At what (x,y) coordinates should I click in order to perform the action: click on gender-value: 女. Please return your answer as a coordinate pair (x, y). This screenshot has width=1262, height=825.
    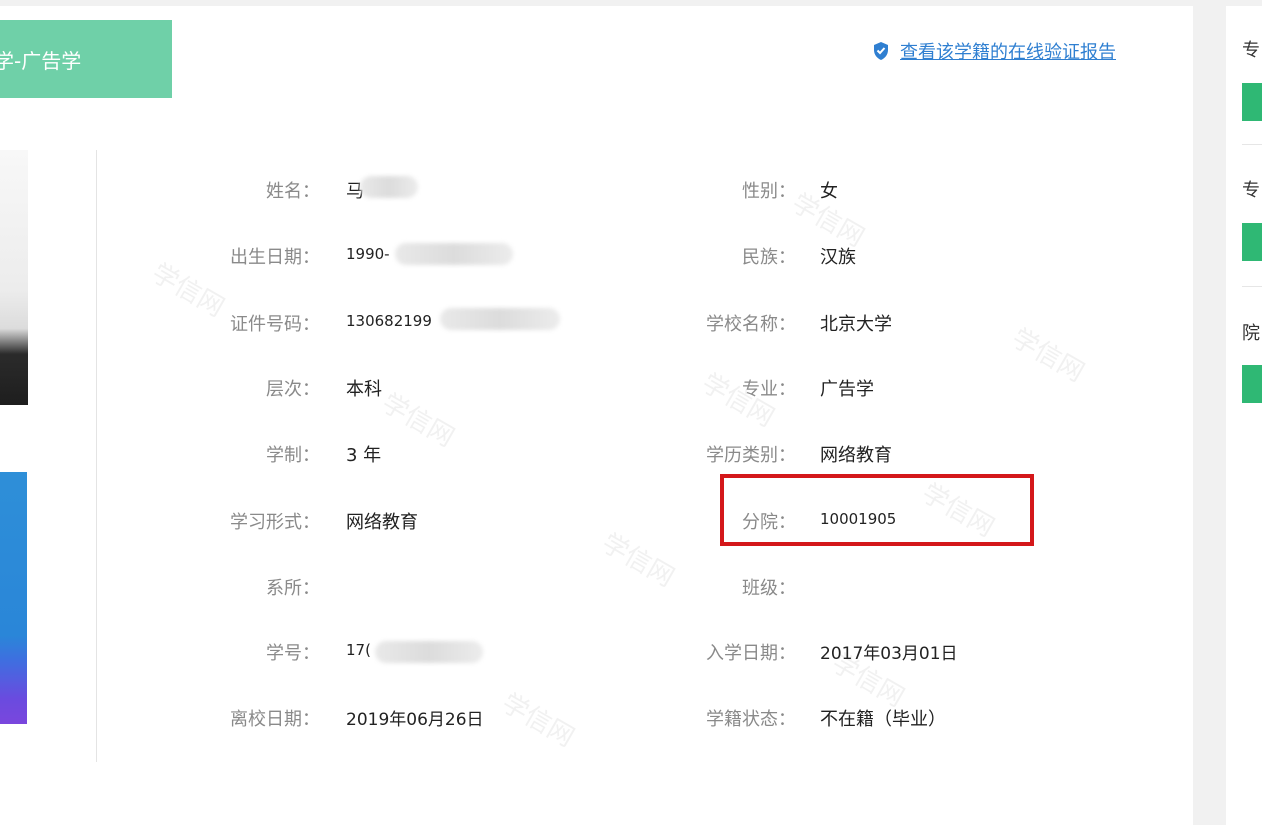
    Looking at the image, I should click on (829, 191).